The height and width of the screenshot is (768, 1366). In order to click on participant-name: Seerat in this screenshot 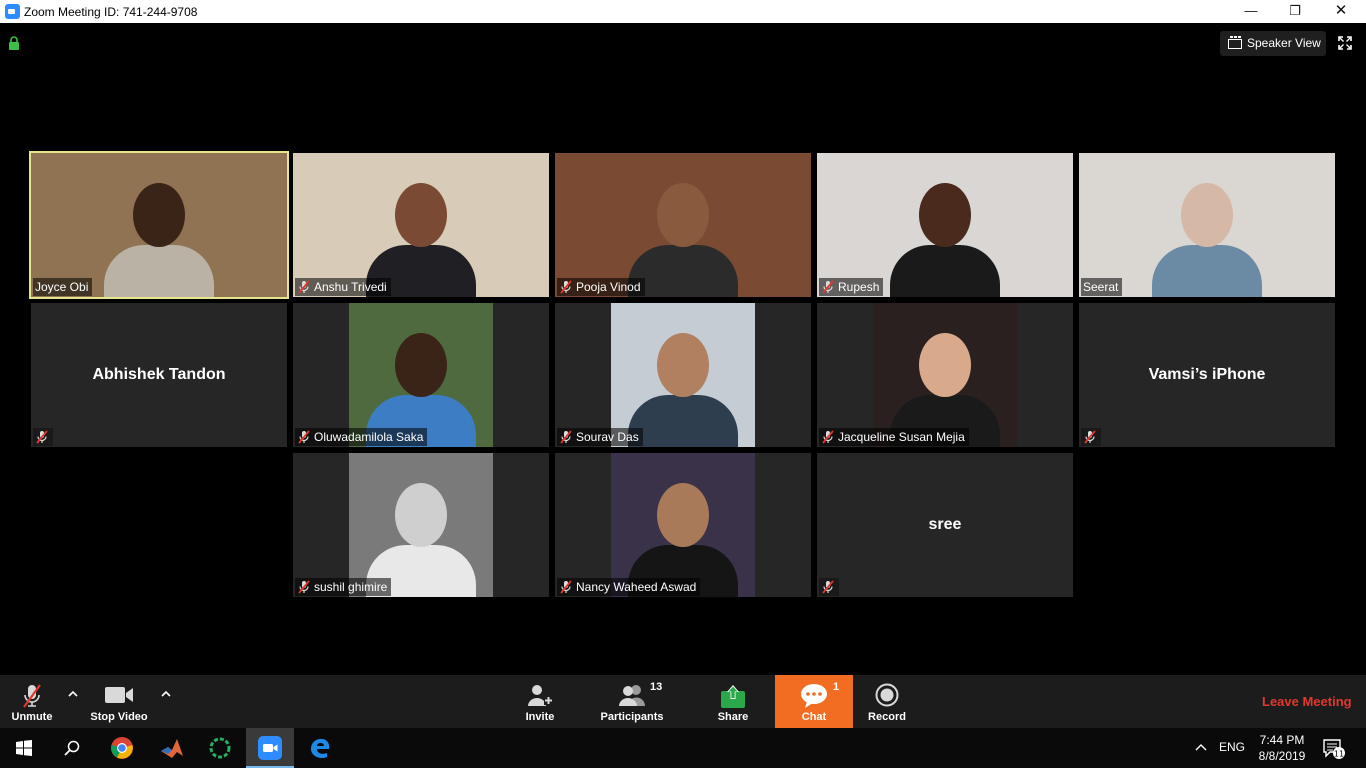, I will do `click(1101, 287)`.